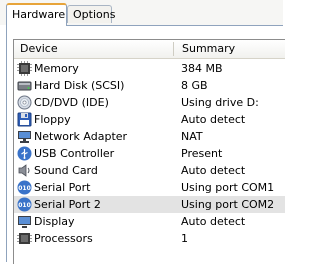 The height and width of the screenshot is (264, 320). I want to click on device-row-usb-controller: USB Controller Present, so click(149, 153).